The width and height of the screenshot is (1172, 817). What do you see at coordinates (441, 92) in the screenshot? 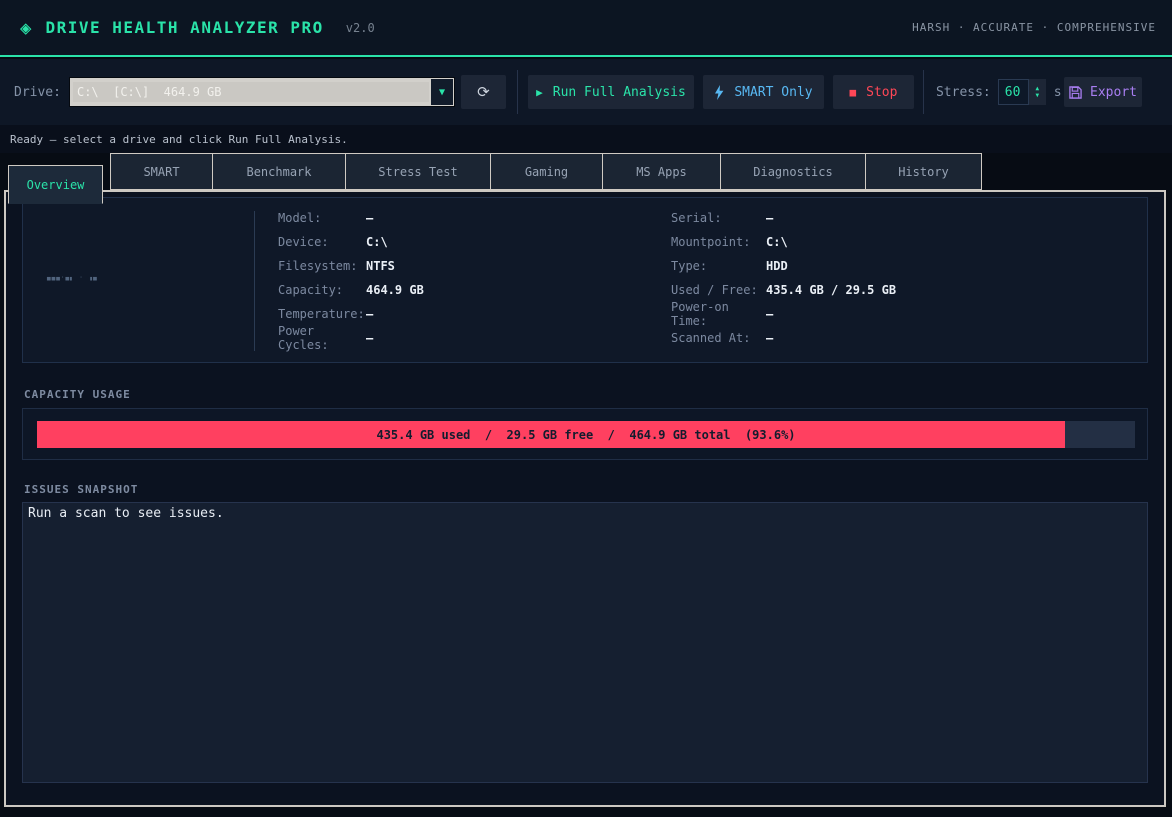
I see `chevron-down-icon: ▼` at bounding box center [441, 92].